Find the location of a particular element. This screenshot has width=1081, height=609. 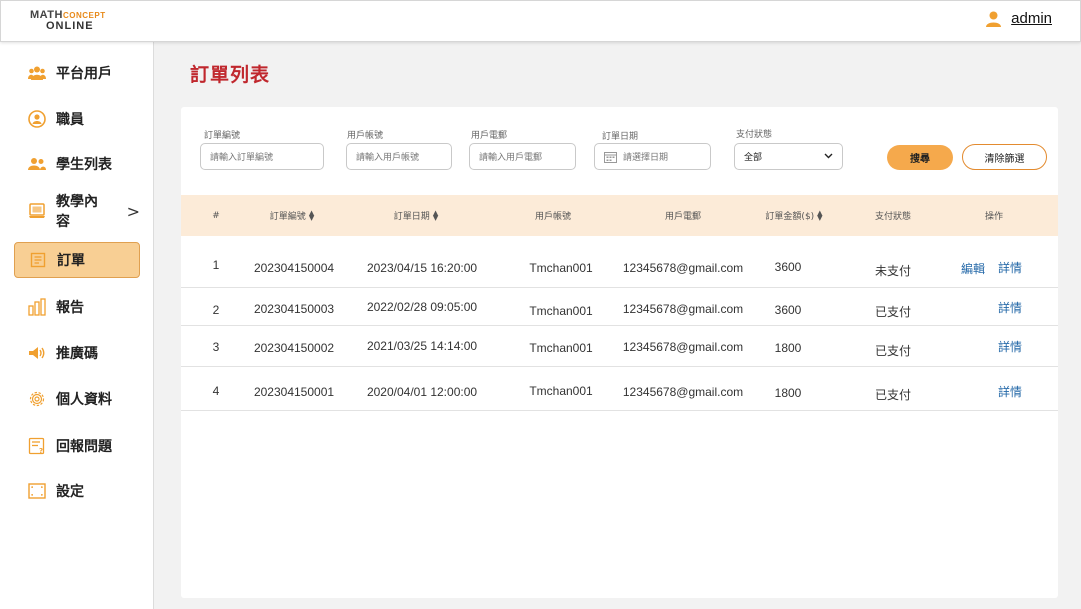

megaphone-icon is located at coordinates (37, 353).